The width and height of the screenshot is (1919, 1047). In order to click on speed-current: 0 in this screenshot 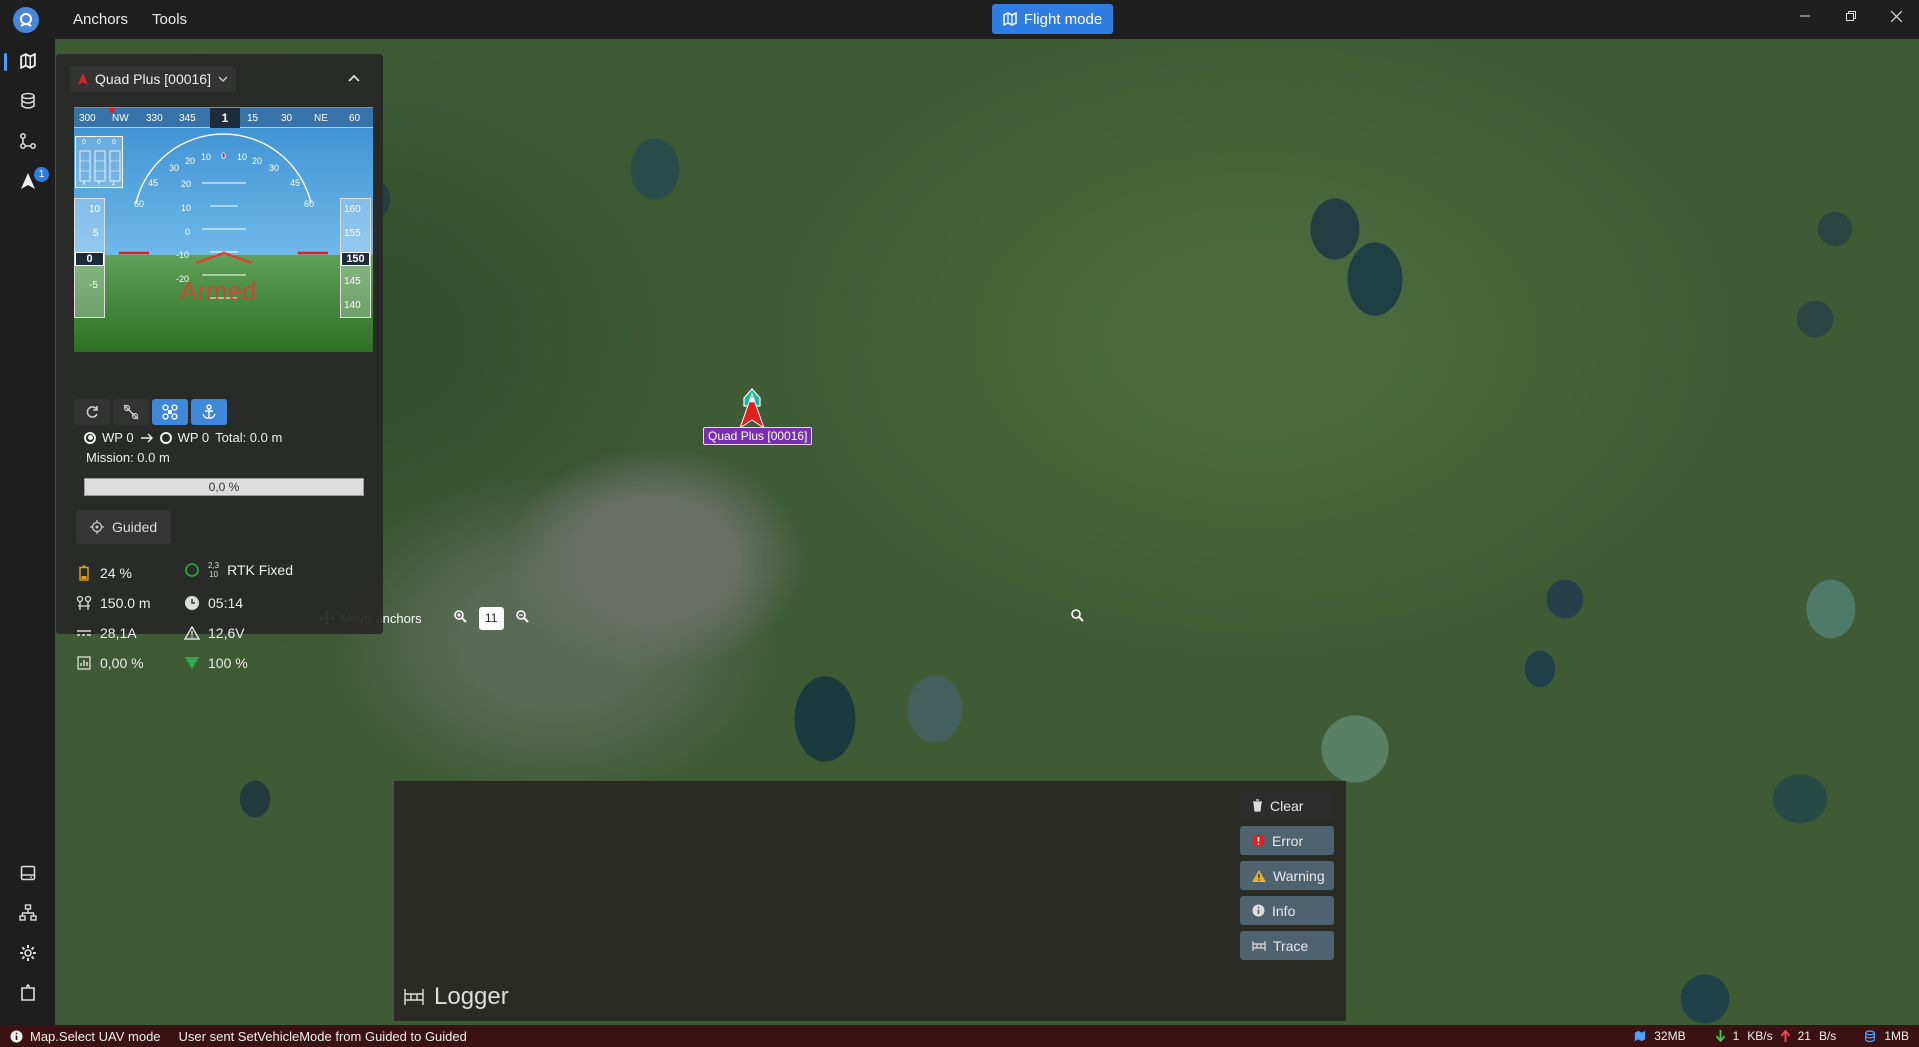, I will do `click(89, 259)`.